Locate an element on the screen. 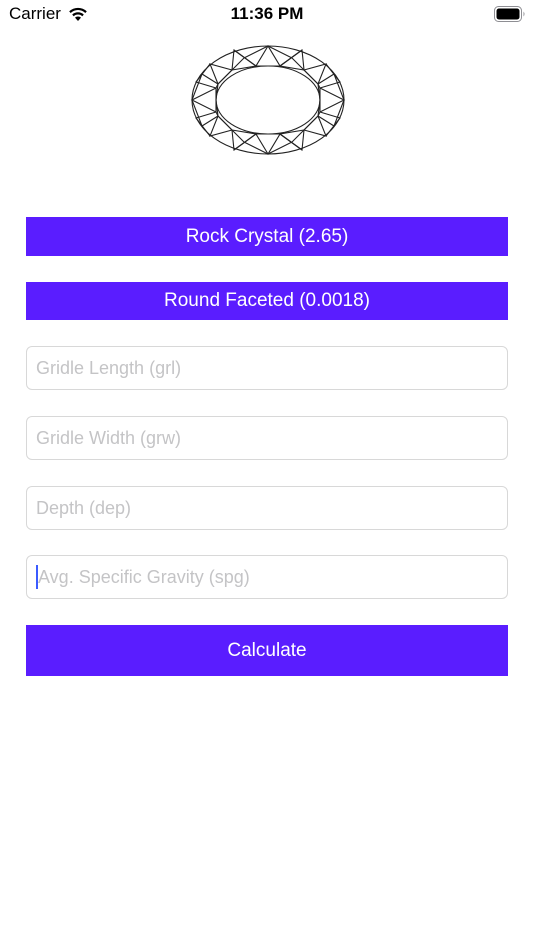 This screenshot has width=534, height=950. material-select-button: Rock Crystal (2.65) is located at coordinates (267, 236).